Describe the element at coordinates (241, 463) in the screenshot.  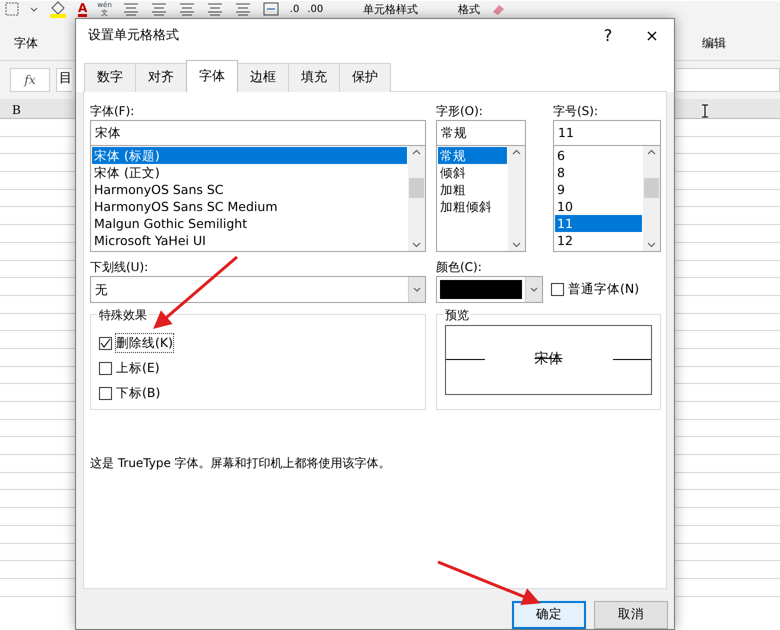
I see `note-text: 这是 TrueType 字体。屏幕和打印机上都将使用该字体。` at that location.